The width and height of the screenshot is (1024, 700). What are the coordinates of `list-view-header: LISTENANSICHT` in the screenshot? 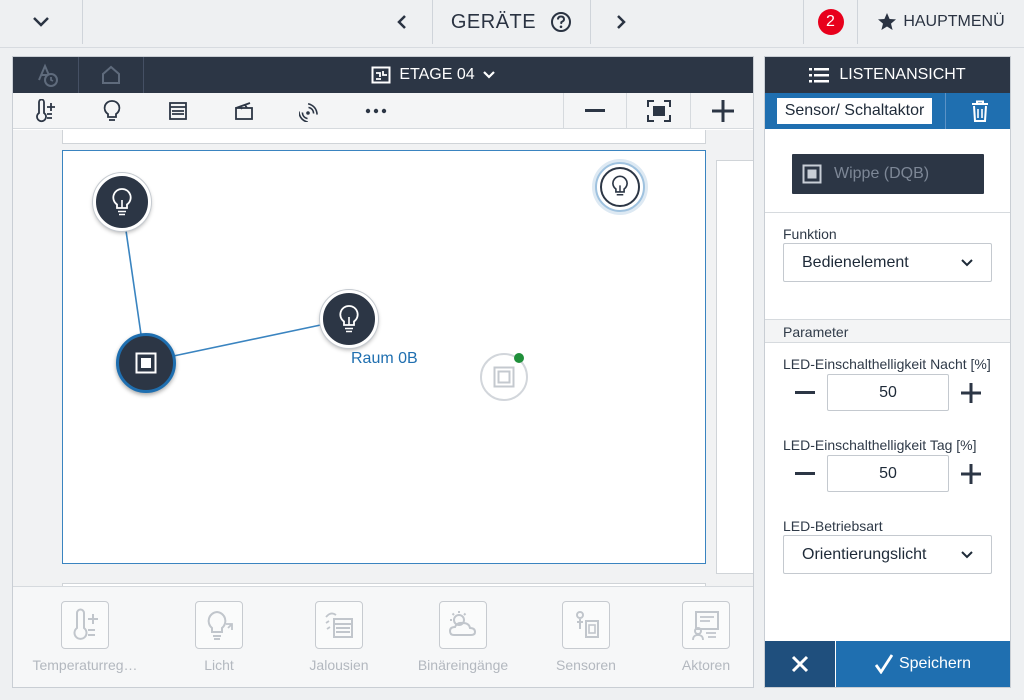 It's located at (887, 75).